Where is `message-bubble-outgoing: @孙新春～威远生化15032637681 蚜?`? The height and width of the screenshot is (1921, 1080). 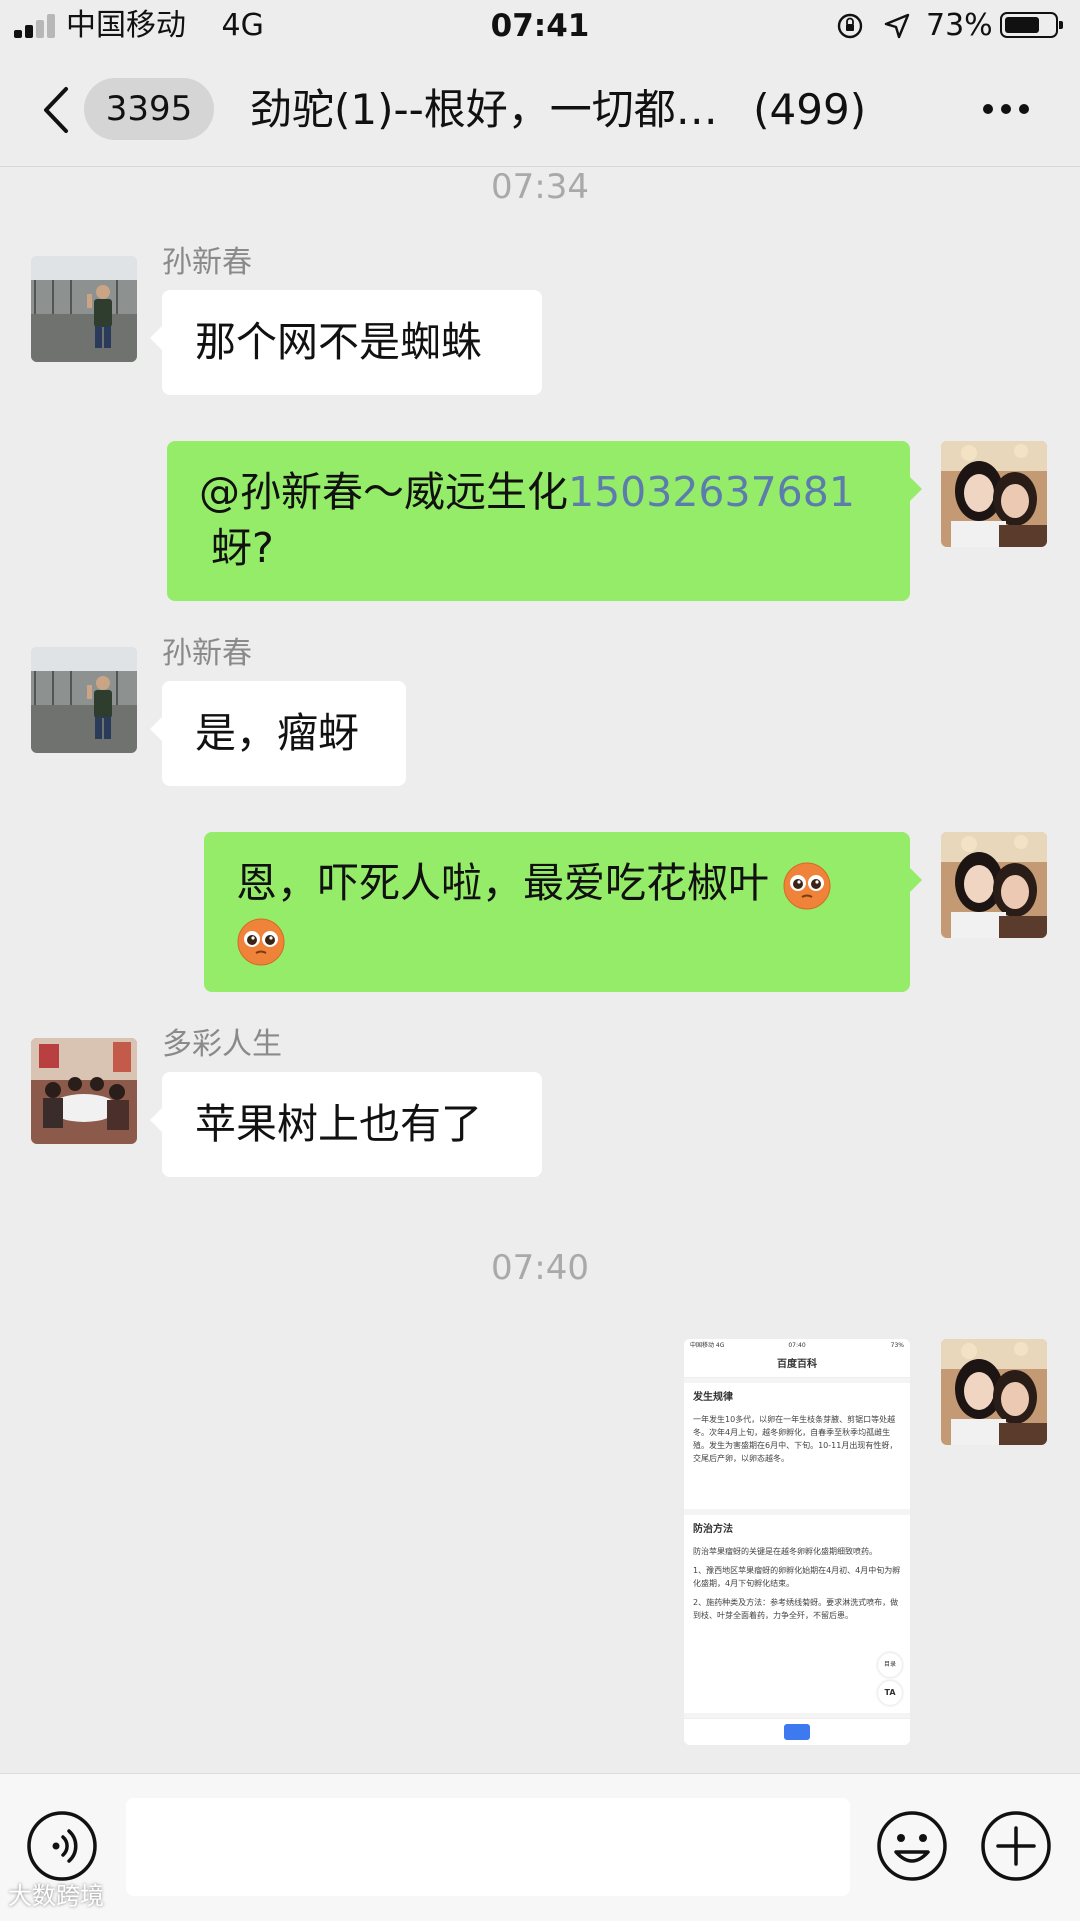 message-bubble-outgoing: @孙新春～威远生化15032637681 蚜? is located at coordinates (544, 521).